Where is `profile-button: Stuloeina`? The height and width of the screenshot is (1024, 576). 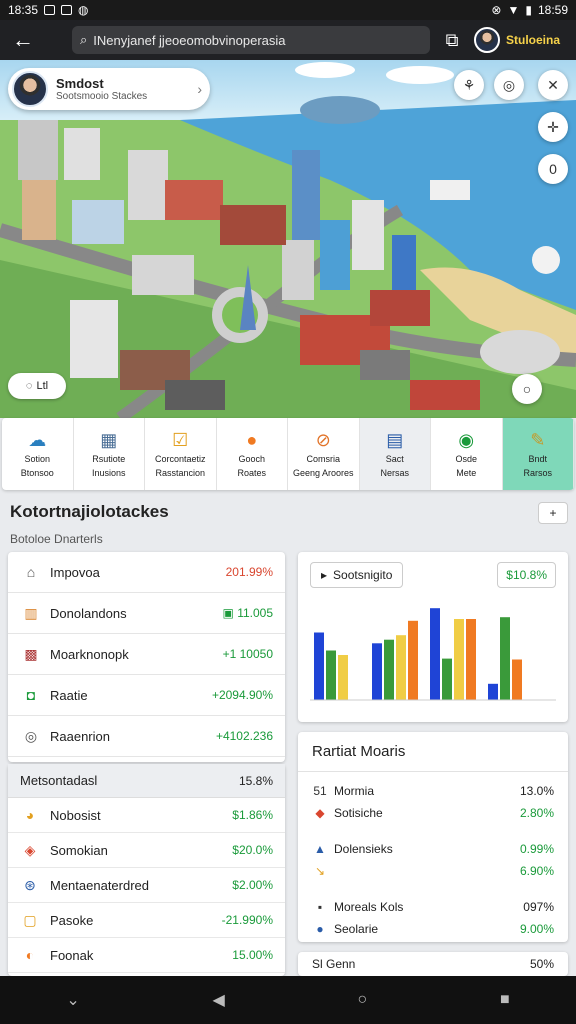
profile-button: Stuloeina is located at coordinates (517, 40).